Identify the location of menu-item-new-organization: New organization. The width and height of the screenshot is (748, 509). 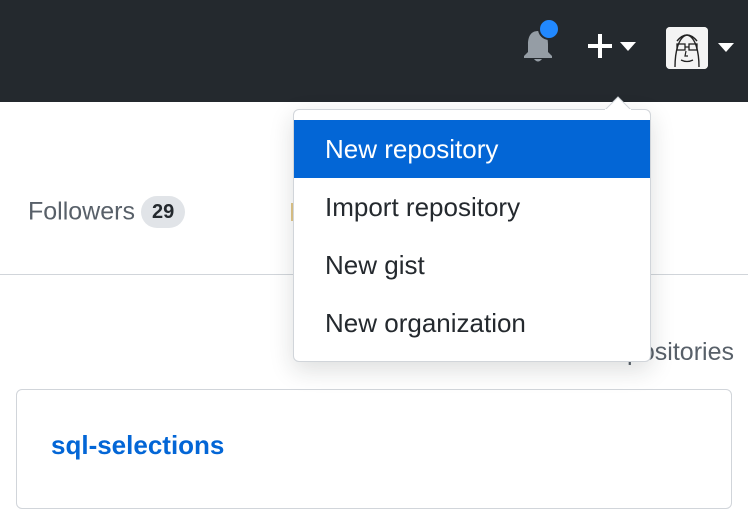
(472, 323).